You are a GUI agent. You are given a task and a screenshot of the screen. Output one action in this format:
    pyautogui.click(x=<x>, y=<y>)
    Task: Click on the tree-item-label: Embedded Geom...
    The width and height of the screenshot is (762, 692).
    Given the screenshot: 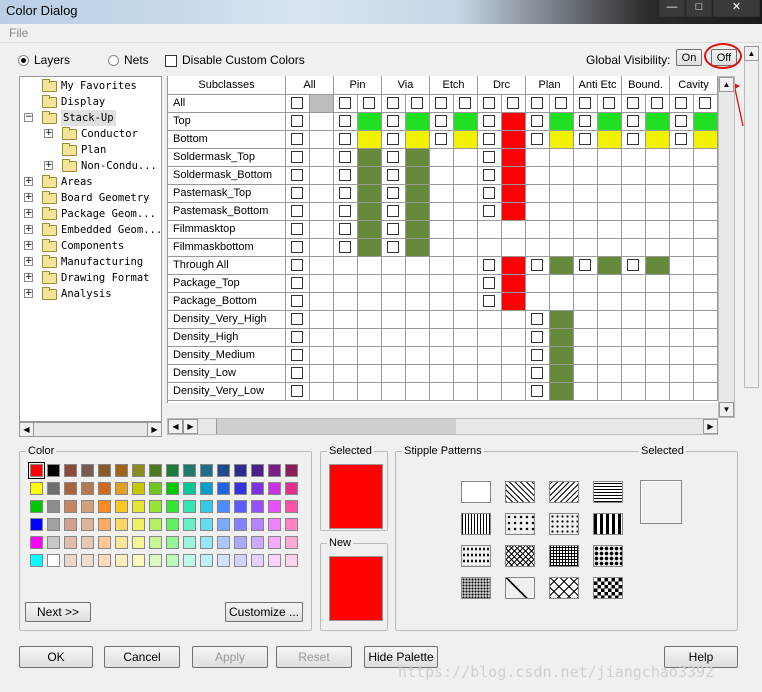 What is the action you would take?
    pyautogui.click(x=111, y=230)
    